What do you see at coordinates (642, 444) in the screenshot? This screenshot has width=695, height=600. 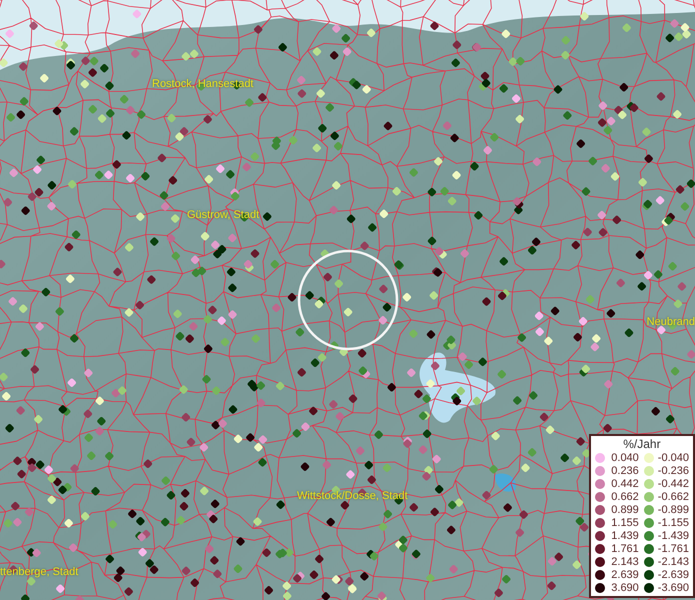 I see `legend-title: %/Jahr` at bounding box center [642, 444].